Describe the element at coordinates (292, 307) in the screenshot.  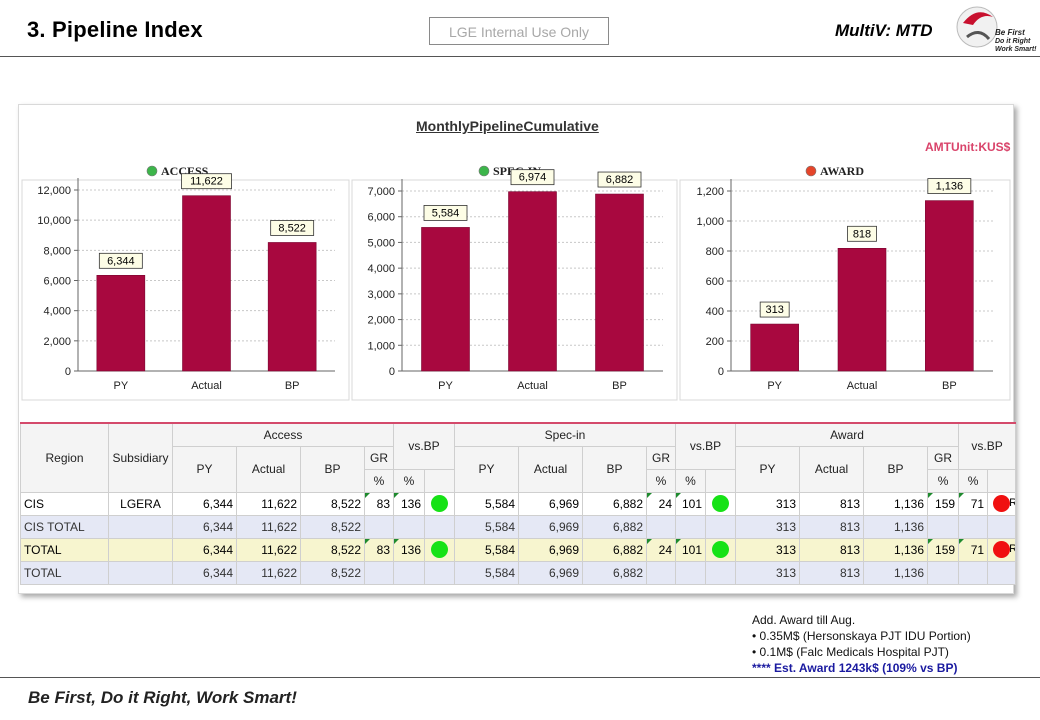
I see `access-bar-bp` at that location.